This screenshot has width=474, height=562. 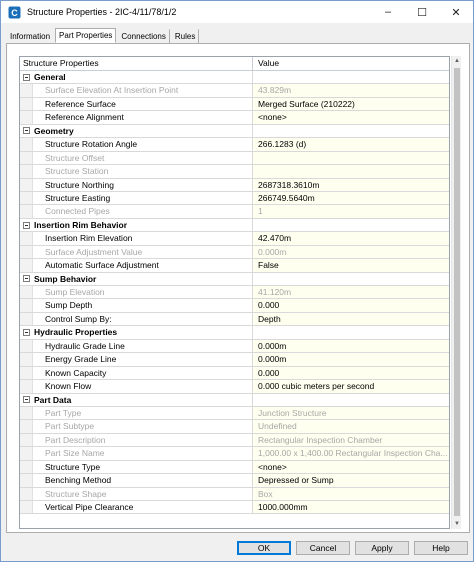 I want to click on category-row: Sump Behavior, so click(x=234, y=279).